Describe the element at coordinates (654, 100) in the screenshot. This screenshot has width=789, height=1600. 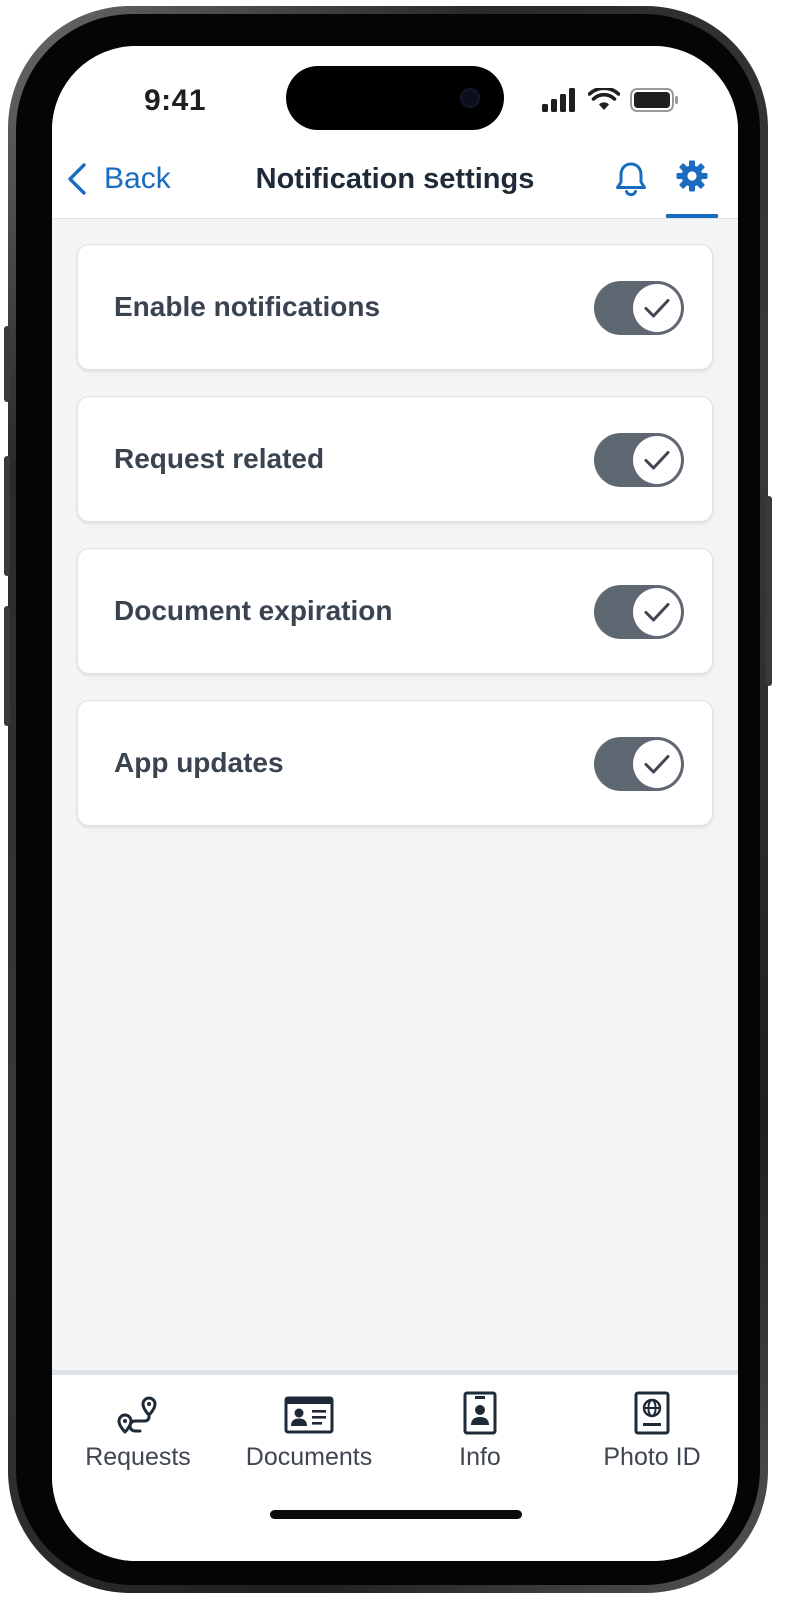
I see `battery-icon` at that location.